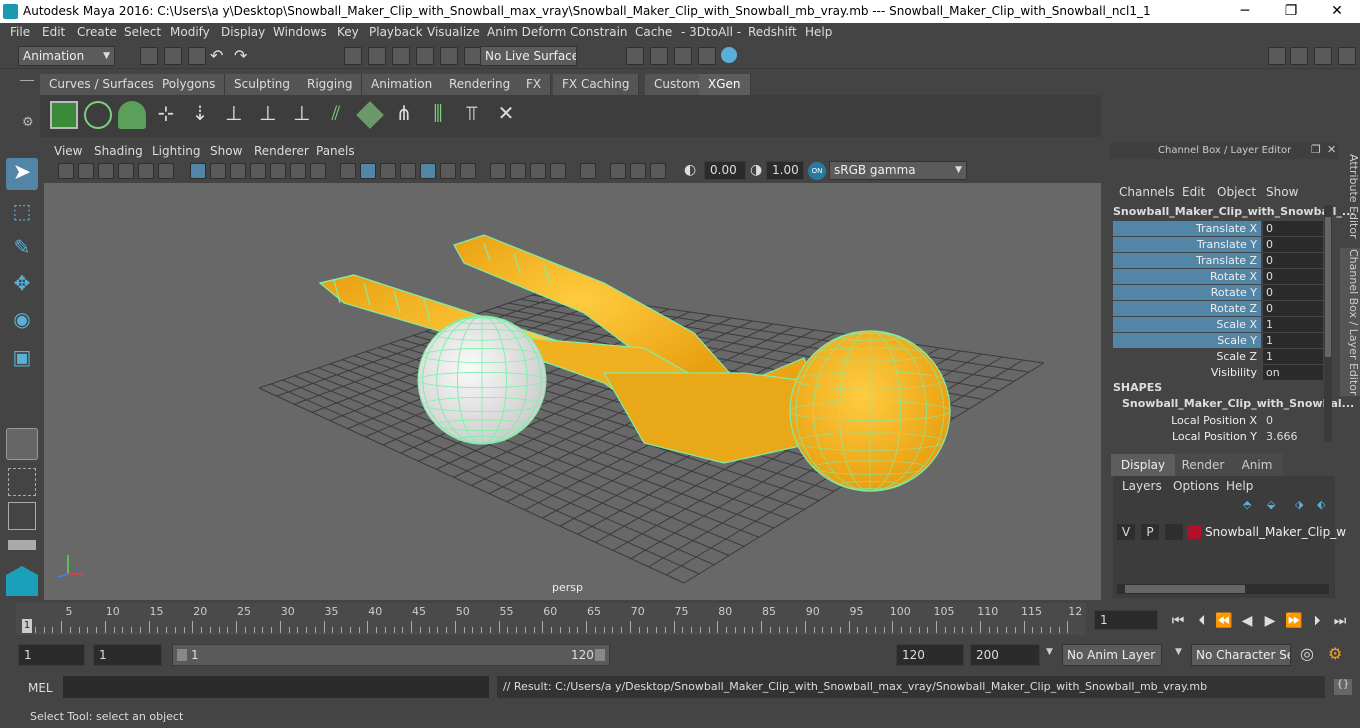 The height and width of the screenshot is (728, 1360). Describe the element at coordinates (189, 84) in the screenshot. I see `shelf-tab-polygons: Polygons` at that location.